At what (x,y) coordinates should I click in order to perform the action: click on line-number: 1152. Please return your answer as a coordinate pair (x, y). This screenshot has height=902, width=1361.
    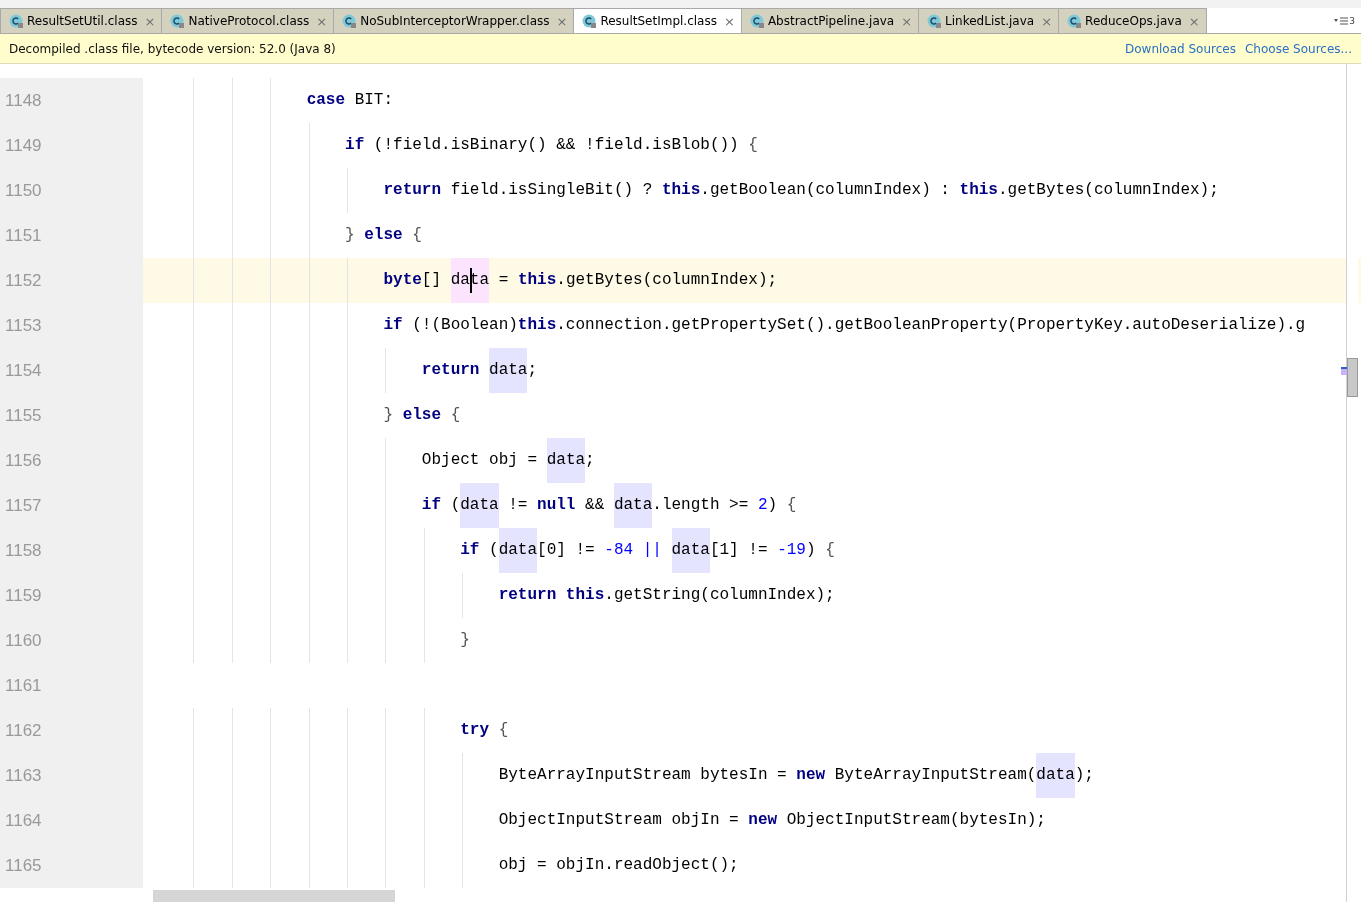
    Looking at the image, I should click on (71, 280).